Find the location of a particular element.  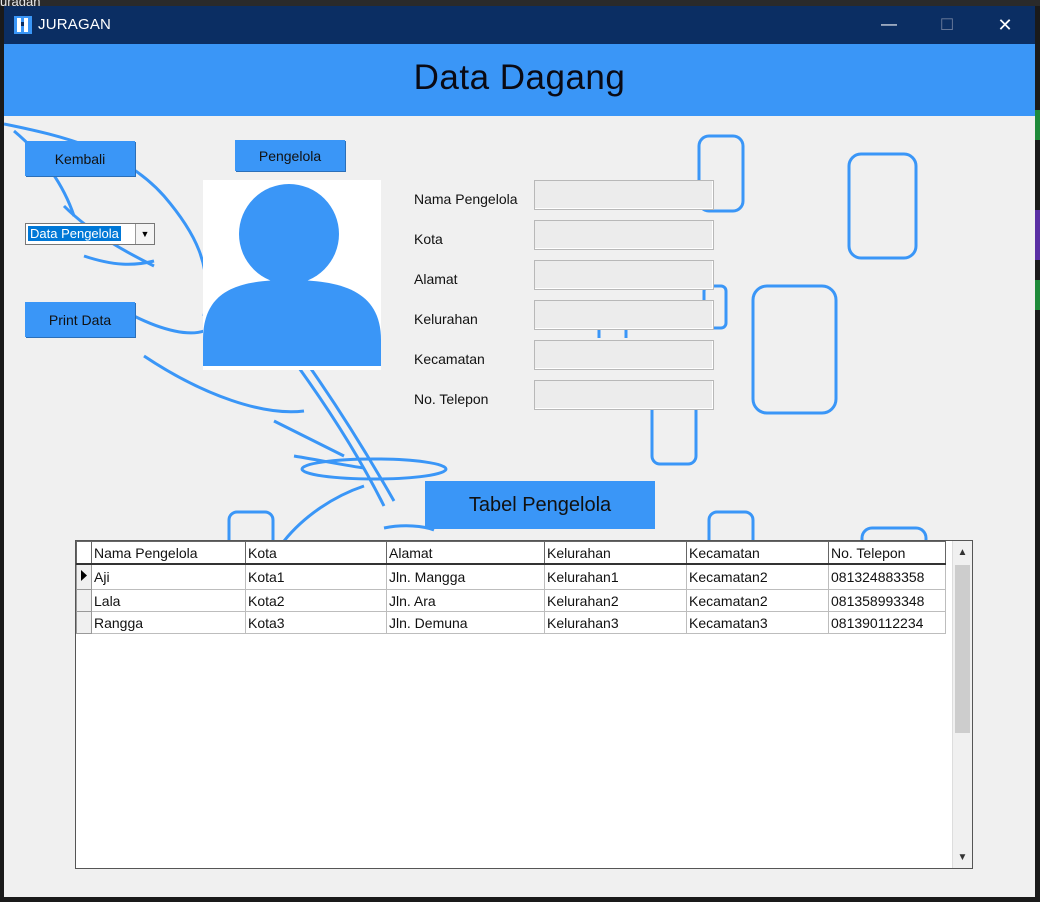

label-kelurahan: Kelurahan is located at coordinates (446, 319).